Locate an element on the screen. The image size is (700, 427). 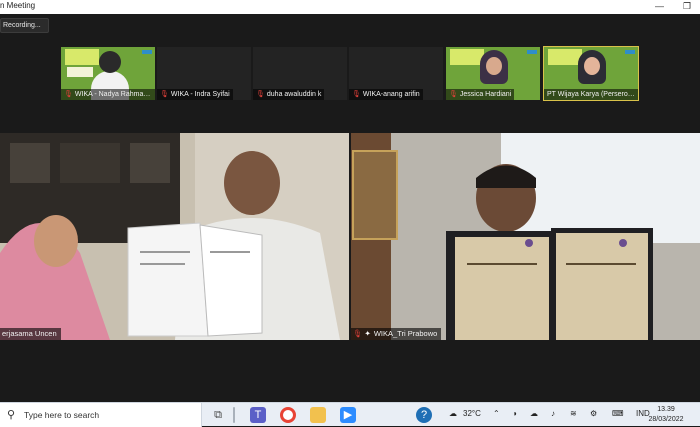
clock-time: 13.39 is located at coordinates (666, 409).